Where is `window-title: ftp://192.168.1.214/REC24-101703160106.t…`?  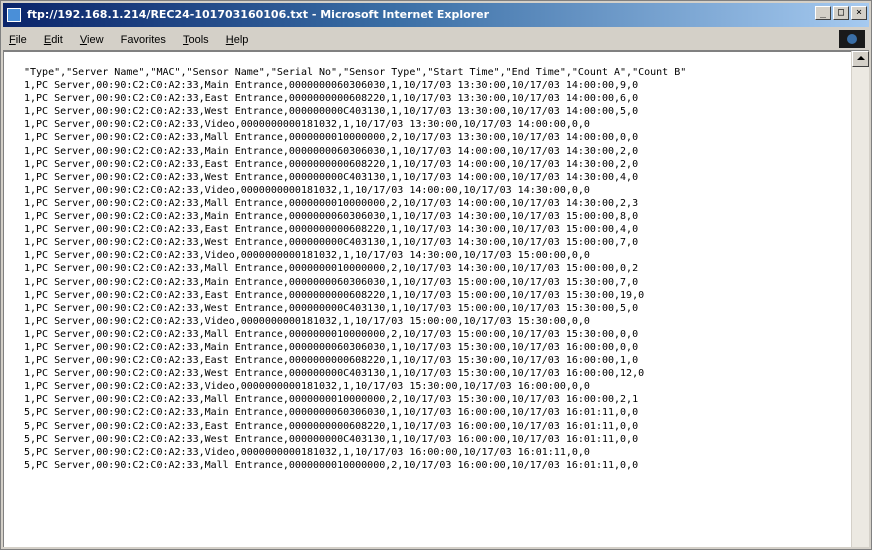
window-title: ftp://192.168.1.214/REC24-101703160106.t… is located at coordinates (258, 14).